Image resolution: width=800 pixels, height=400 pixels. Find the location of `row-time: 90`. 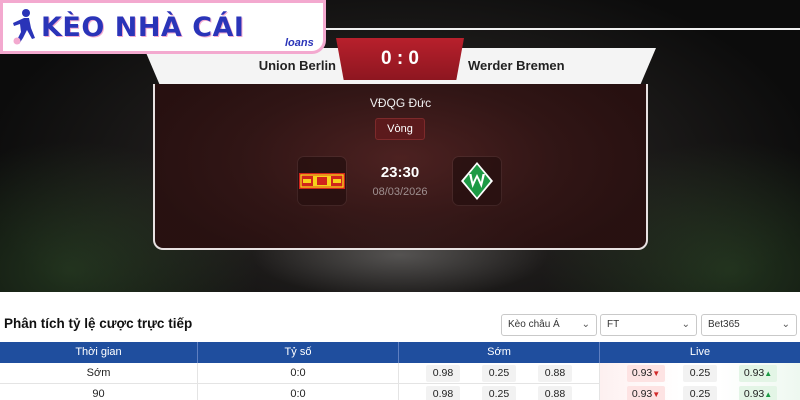

row-time: 90 is located at coordinates (99, 392).